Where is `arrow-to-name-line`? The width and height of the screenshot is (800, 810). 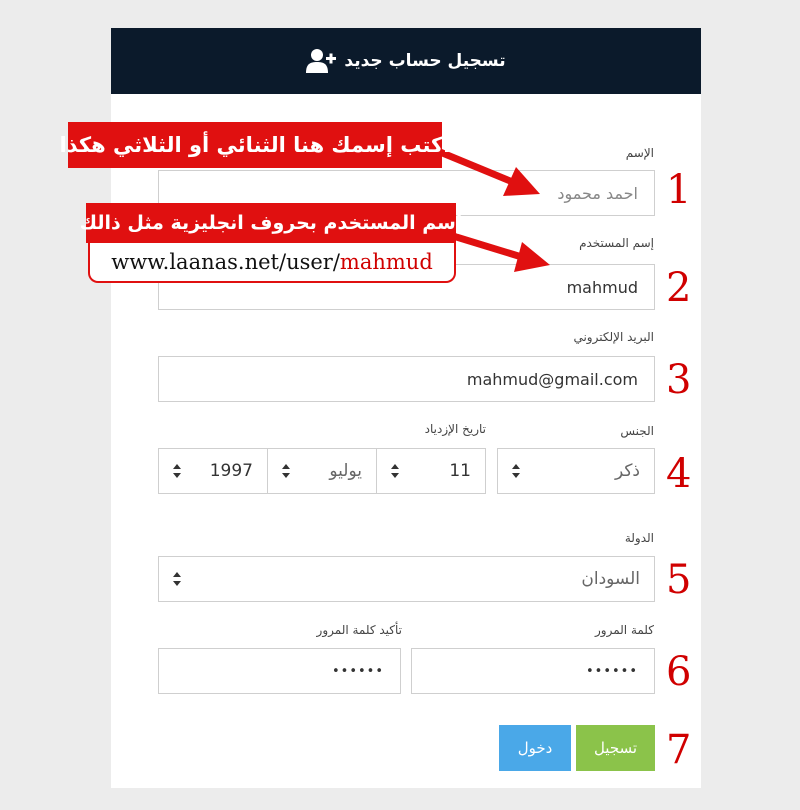
arrow-to-name-line is located at coordinates (477, 167).